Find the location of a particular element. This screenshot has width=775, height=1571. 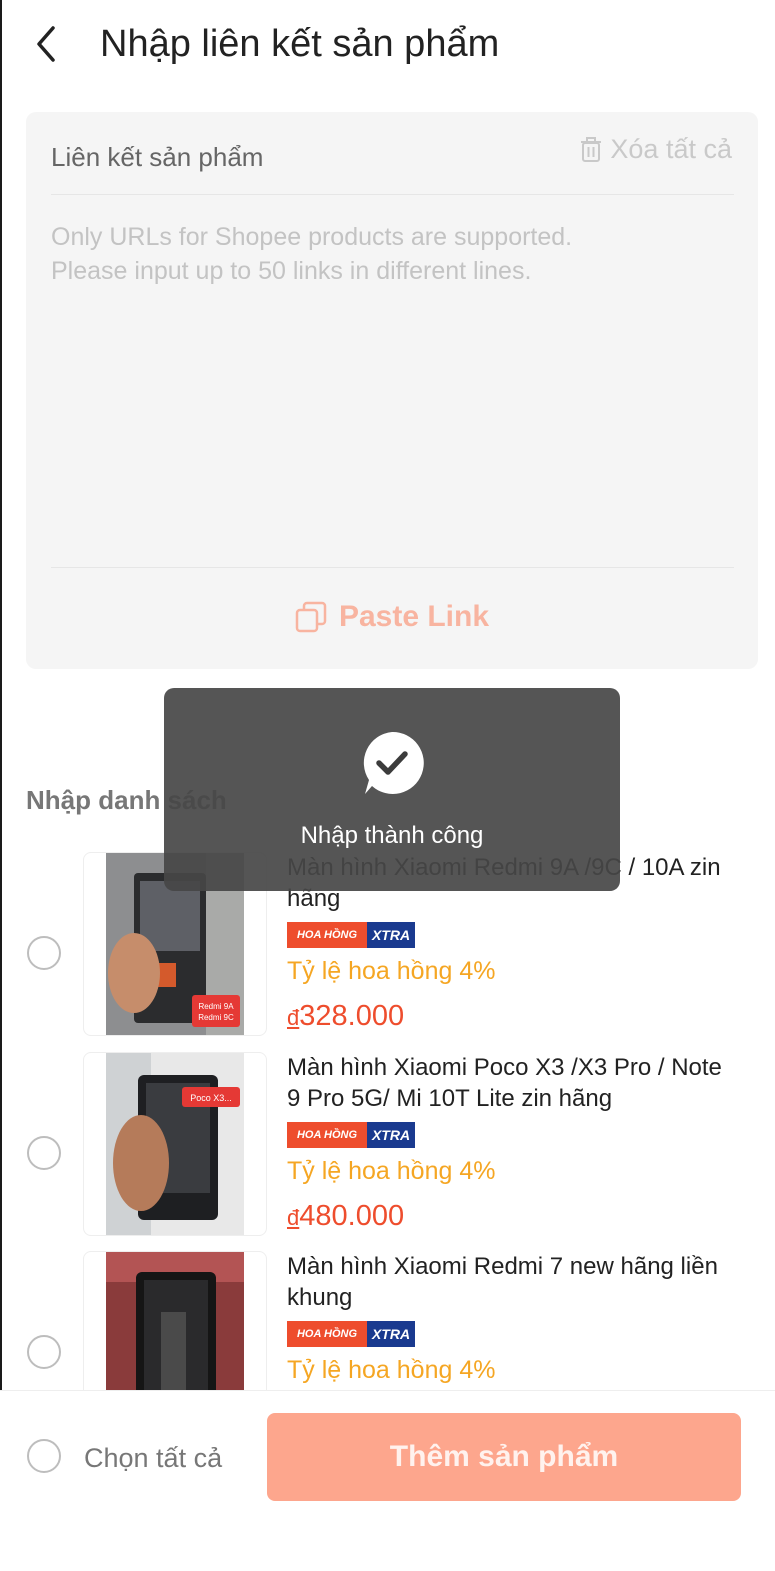

clear-all-button: Xóa tất cả is located at coordinates (656, 149).